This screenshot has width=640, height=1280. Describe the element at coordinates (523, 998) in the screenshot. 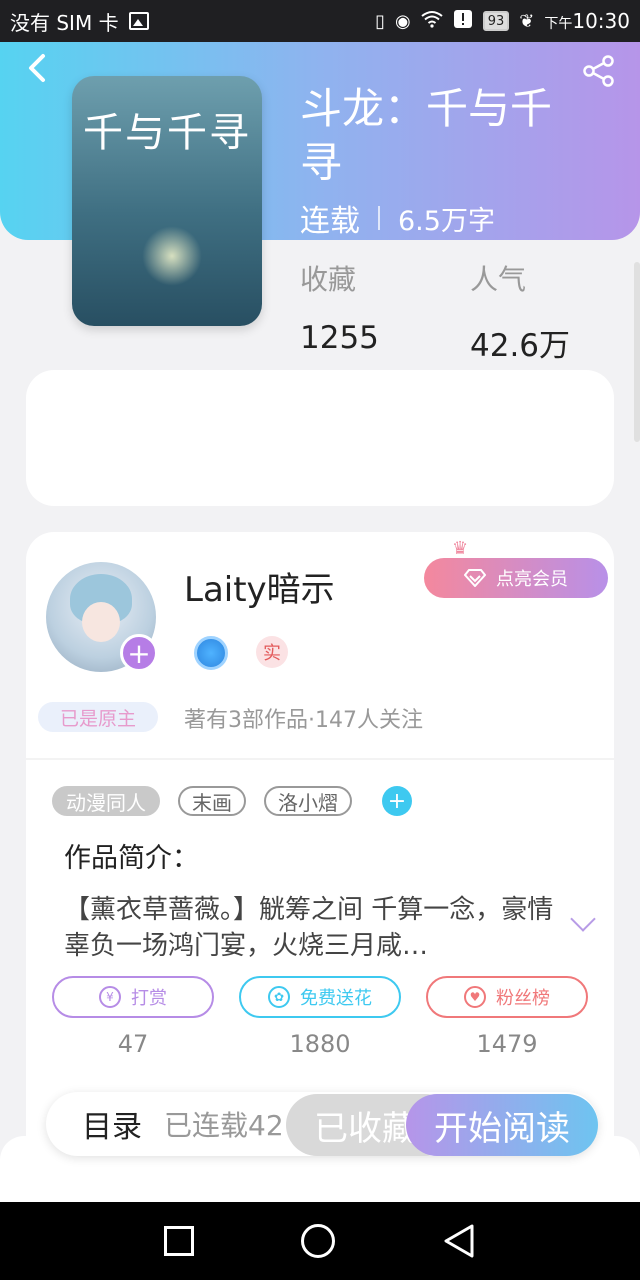

I see `fan-ranking-label: 粉丝榜` at that location.